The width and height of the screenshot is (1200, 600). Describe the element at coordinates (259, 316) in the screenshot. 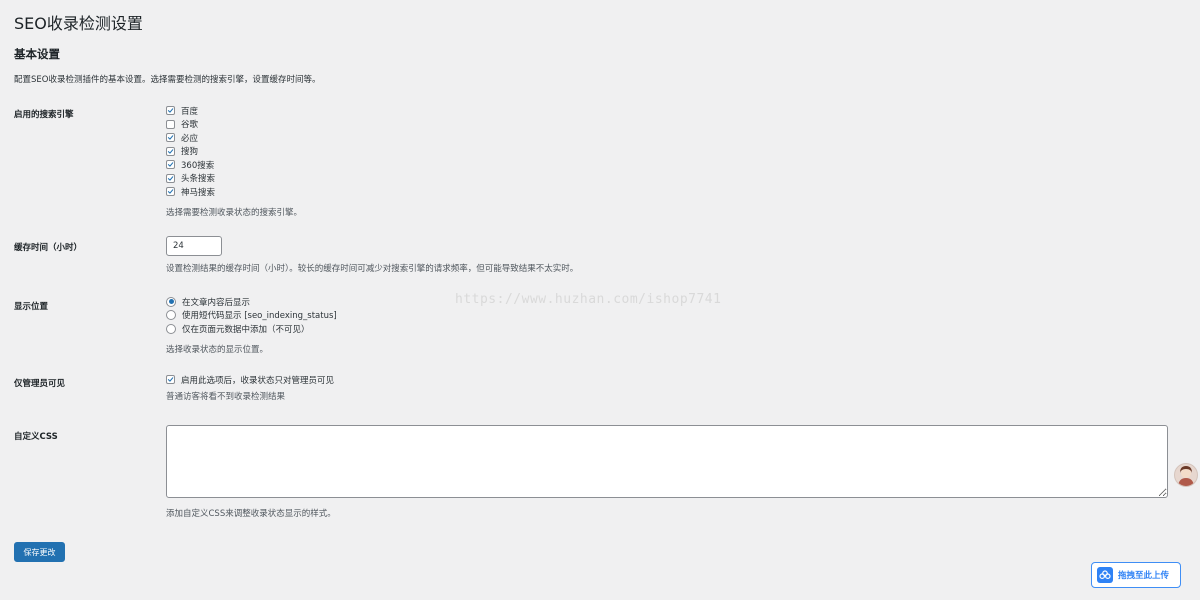

I see `display-option-label: 使用短代码显示 [seo_indexing_status]` at that location.